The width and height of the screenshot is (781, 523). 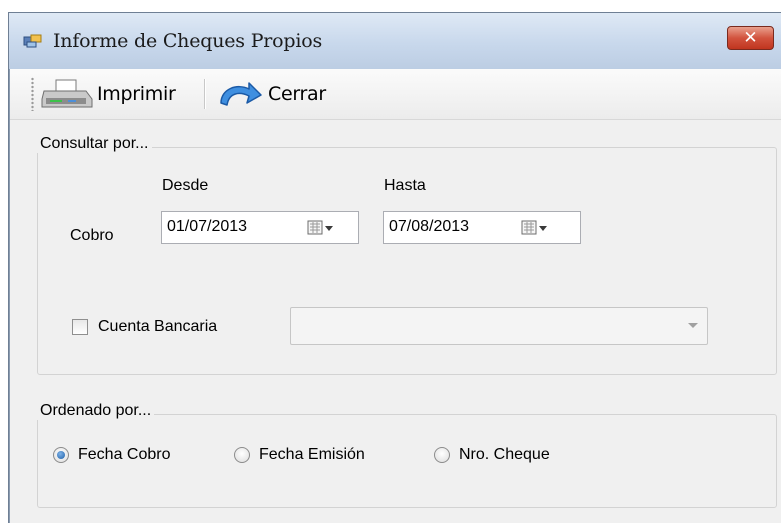 What do you see at coordinates (499, 326) in the screenshot?
I see `bank-account-select` at bounding box center [499, 326].